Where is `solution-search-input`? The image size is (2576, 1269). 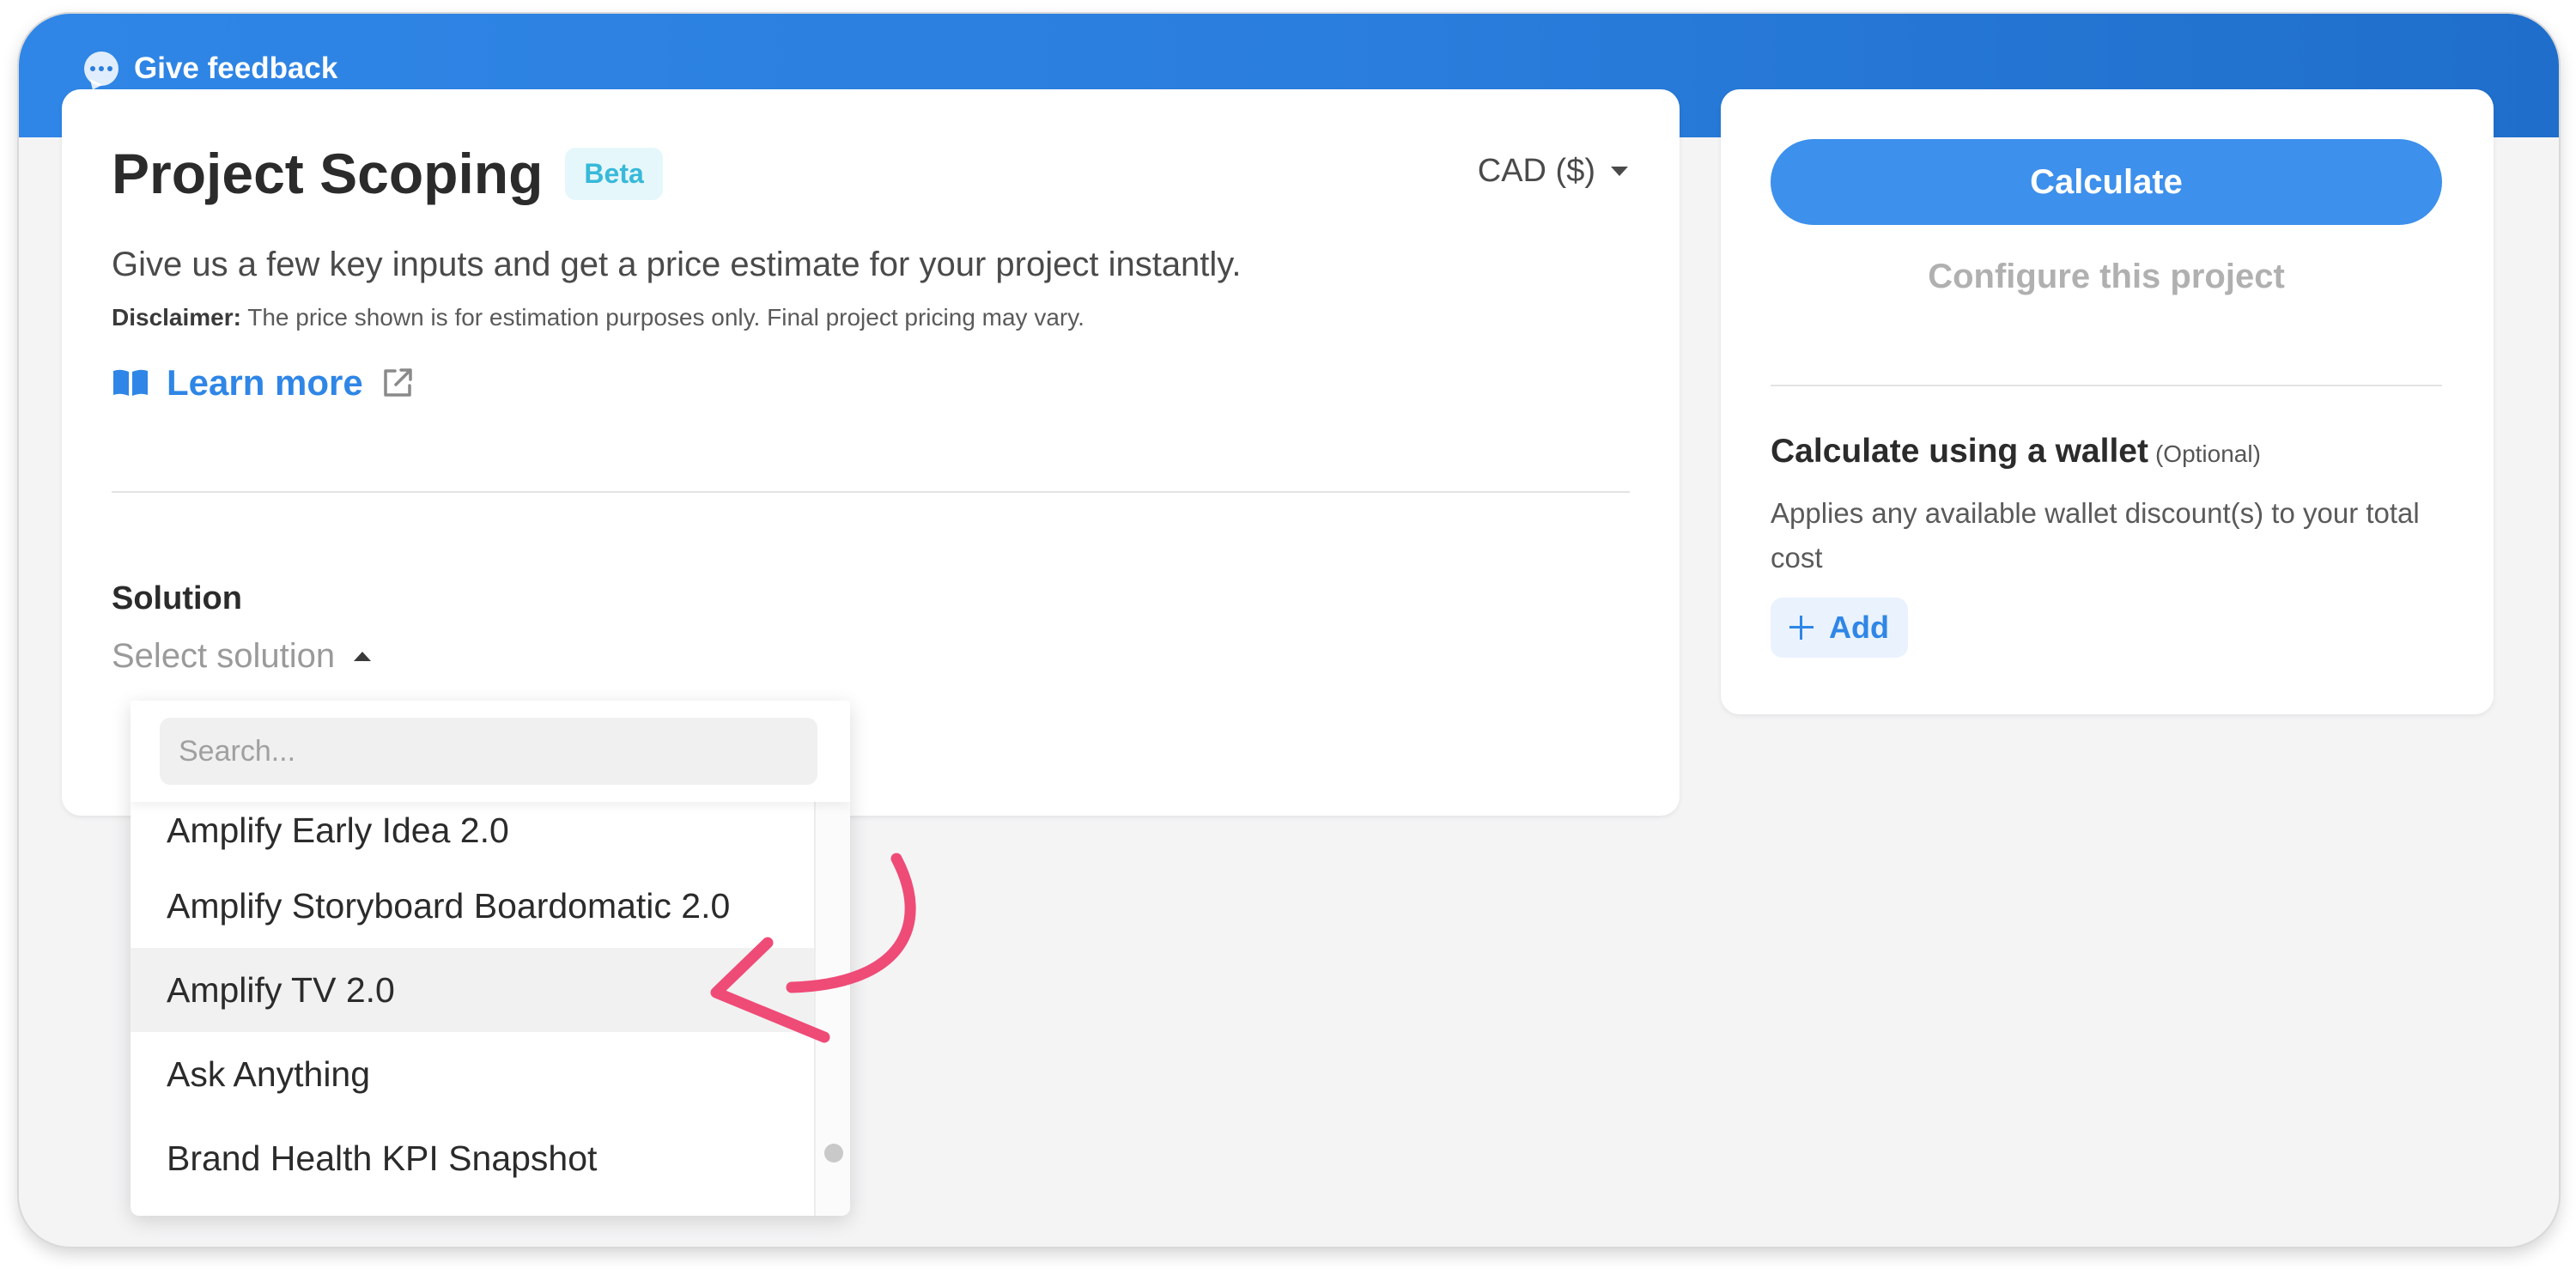
solution-search-input is located at coordinates (488, 751).